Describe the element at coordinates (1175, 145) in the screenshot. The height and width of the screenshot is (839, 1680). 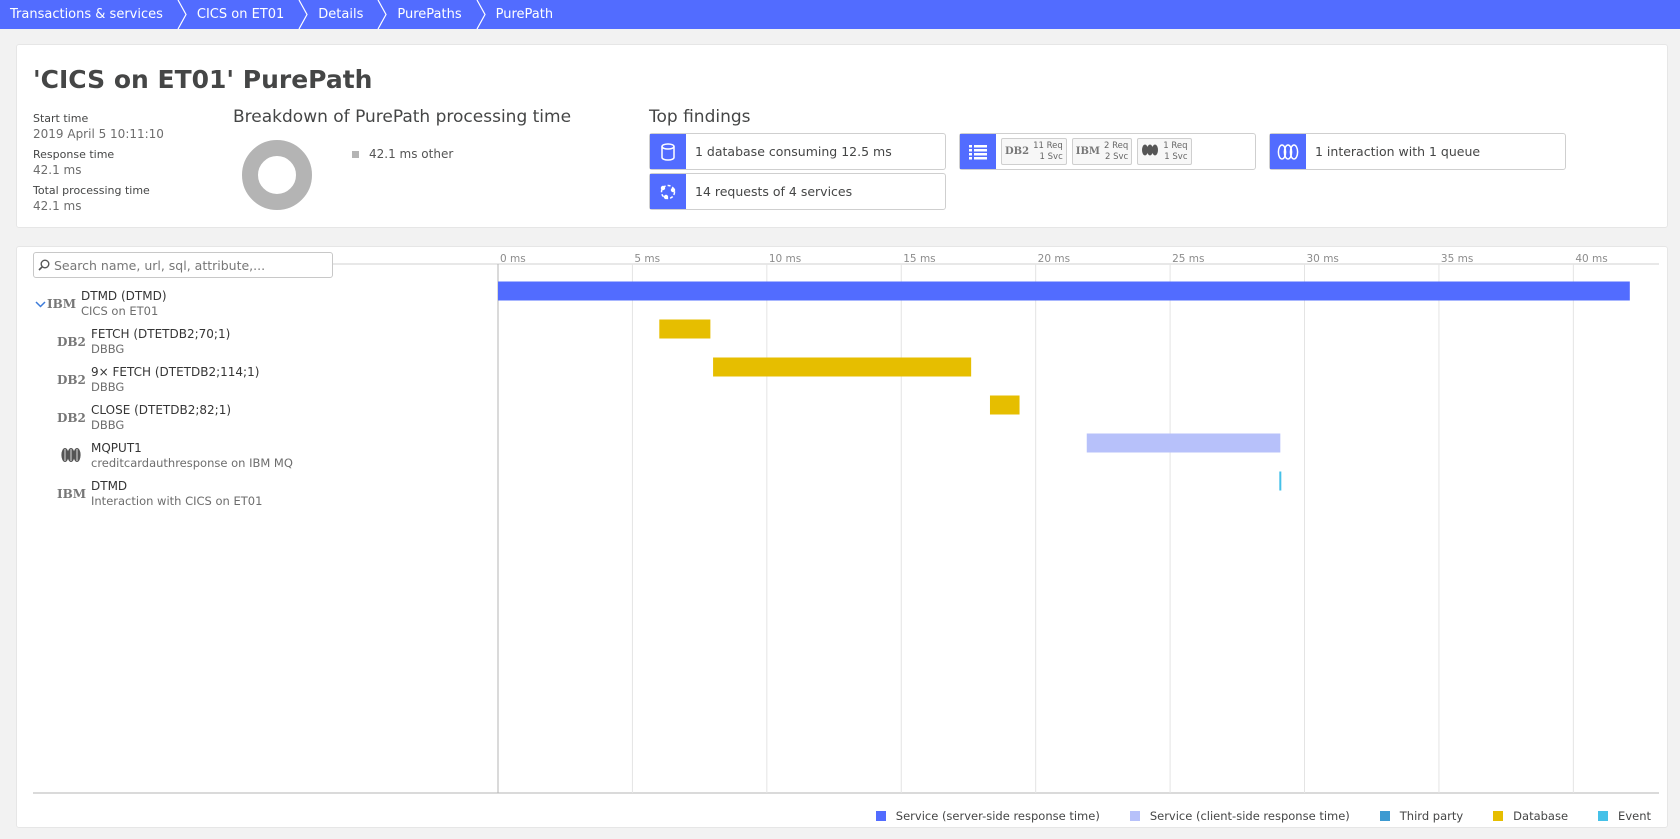
I see `chip-req: 1 Req` at that location.